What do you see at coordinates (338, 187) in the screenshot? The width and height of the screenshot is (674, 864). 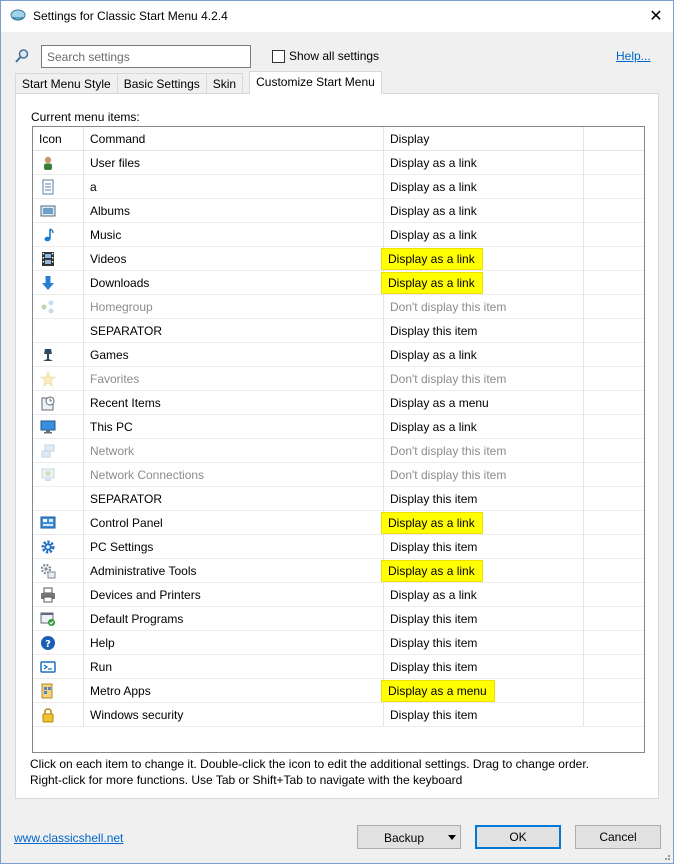 I see `table-row: a Display as a link` at bounding box center [338, 187].